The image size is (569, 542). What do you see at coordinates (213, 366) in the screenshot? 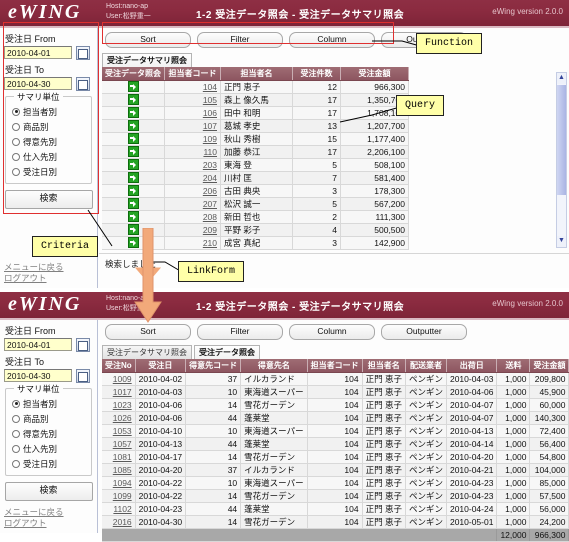
I see `column-header: 得意先コード` at bounding box center [213, 366].